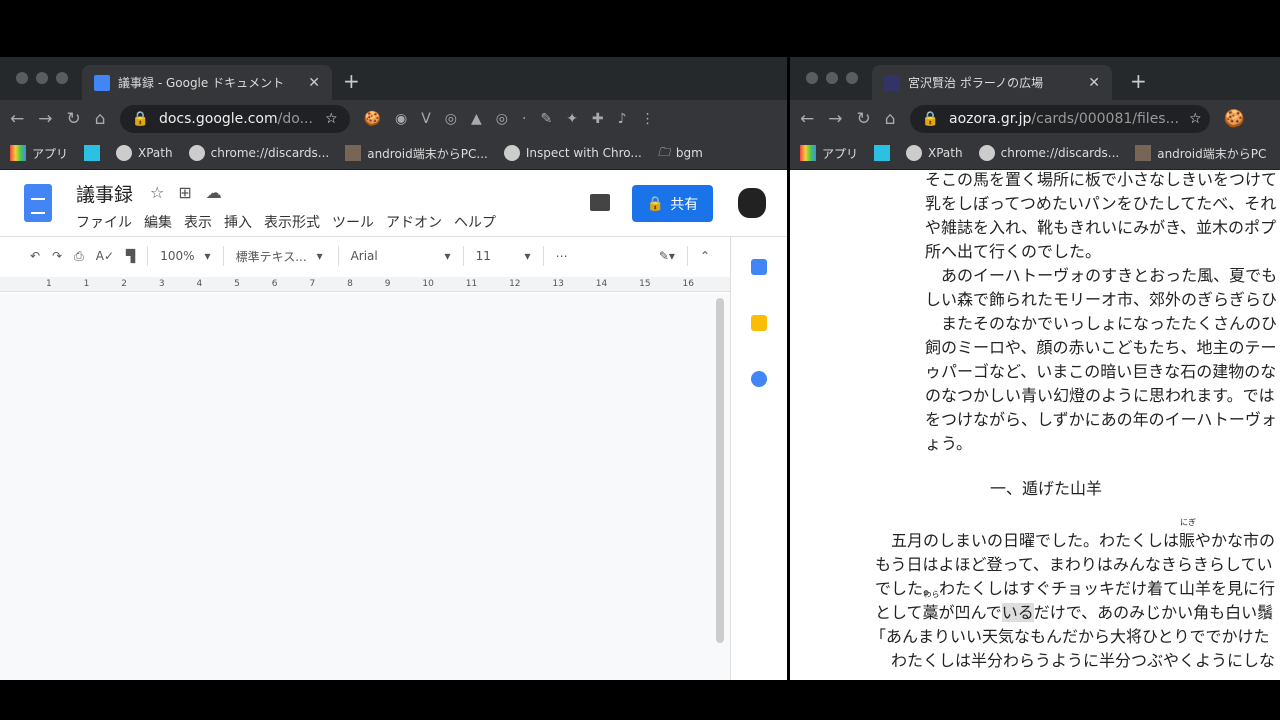 The width and height of the screenshot is (1280, 720). What do you see at coordinates (600, 202) in the screenshot?
I see `comment-icon` at bounding box center [600, 202].